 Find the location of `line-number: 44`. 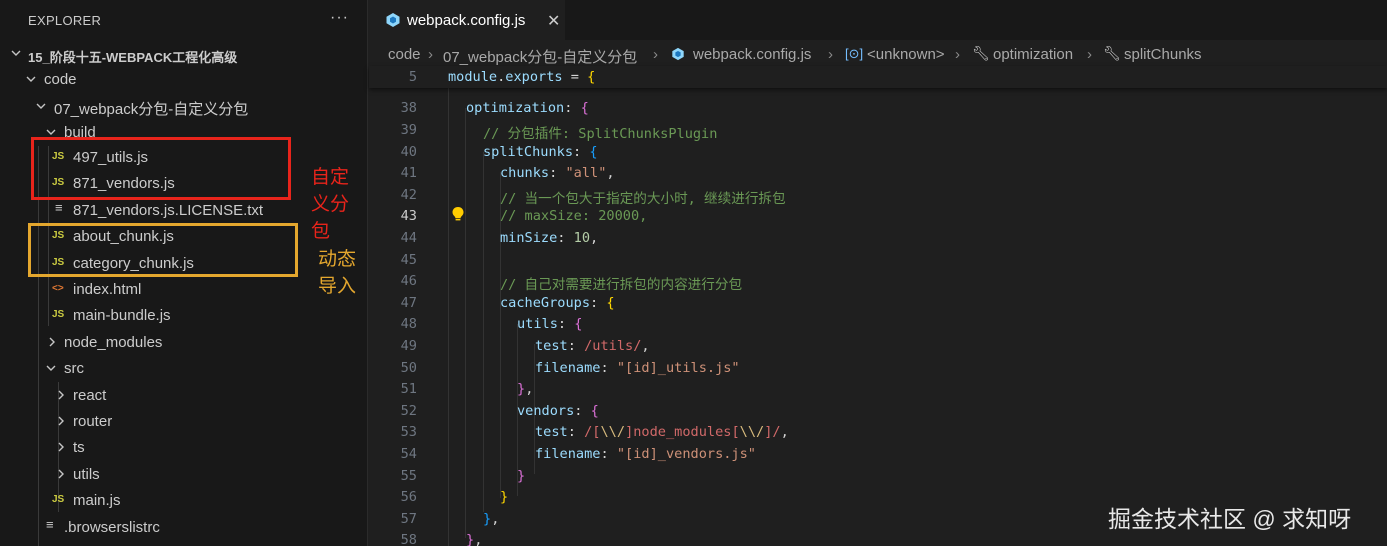

line-number: 44 is located at coordinates (408, 238).